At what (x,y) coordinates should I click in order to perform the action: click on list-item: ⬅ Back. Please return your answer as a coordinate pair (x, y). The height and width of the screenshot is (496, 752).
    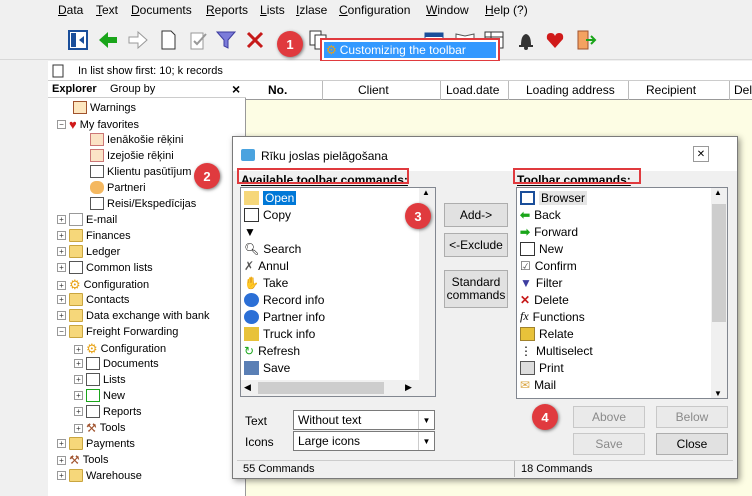
    Looking at the image, I should click on (540, 214).